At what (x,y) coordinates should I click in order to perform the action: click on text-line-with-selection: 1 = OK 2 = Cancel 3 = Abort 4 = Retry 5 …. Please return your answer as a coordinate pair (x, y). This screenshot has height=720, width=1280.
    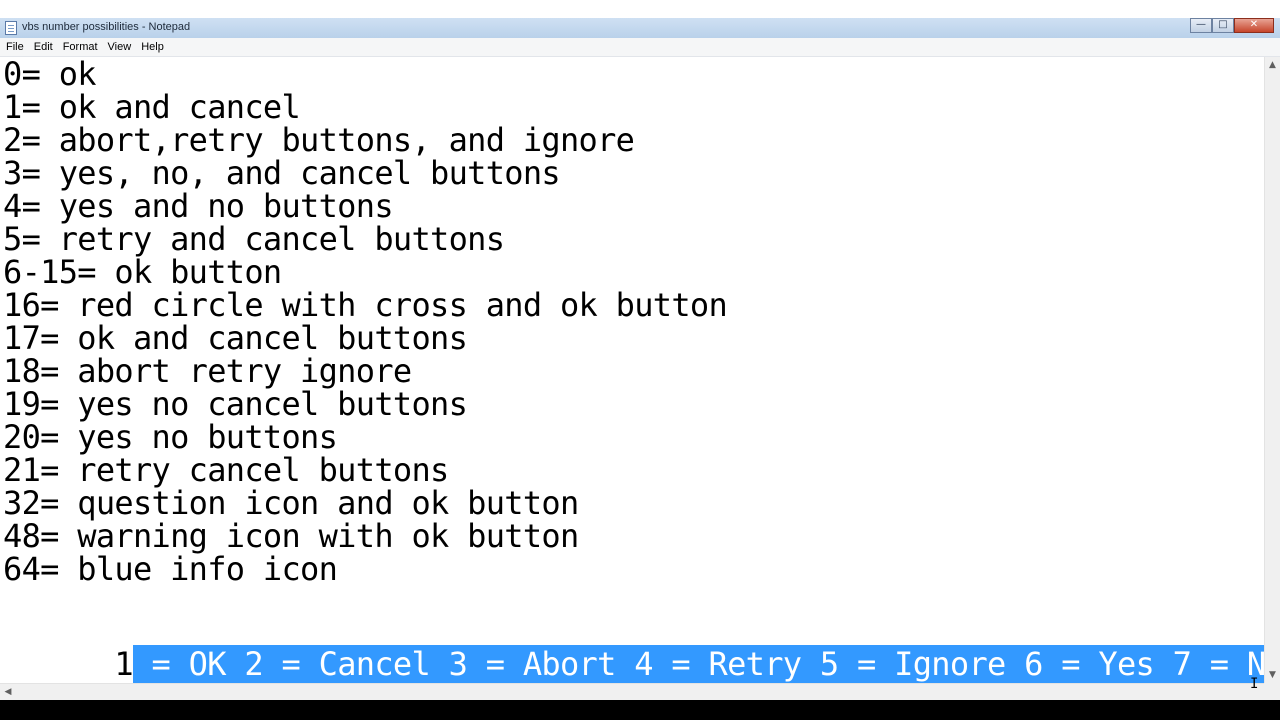
    Looking at the image, I should click on (633, 649).